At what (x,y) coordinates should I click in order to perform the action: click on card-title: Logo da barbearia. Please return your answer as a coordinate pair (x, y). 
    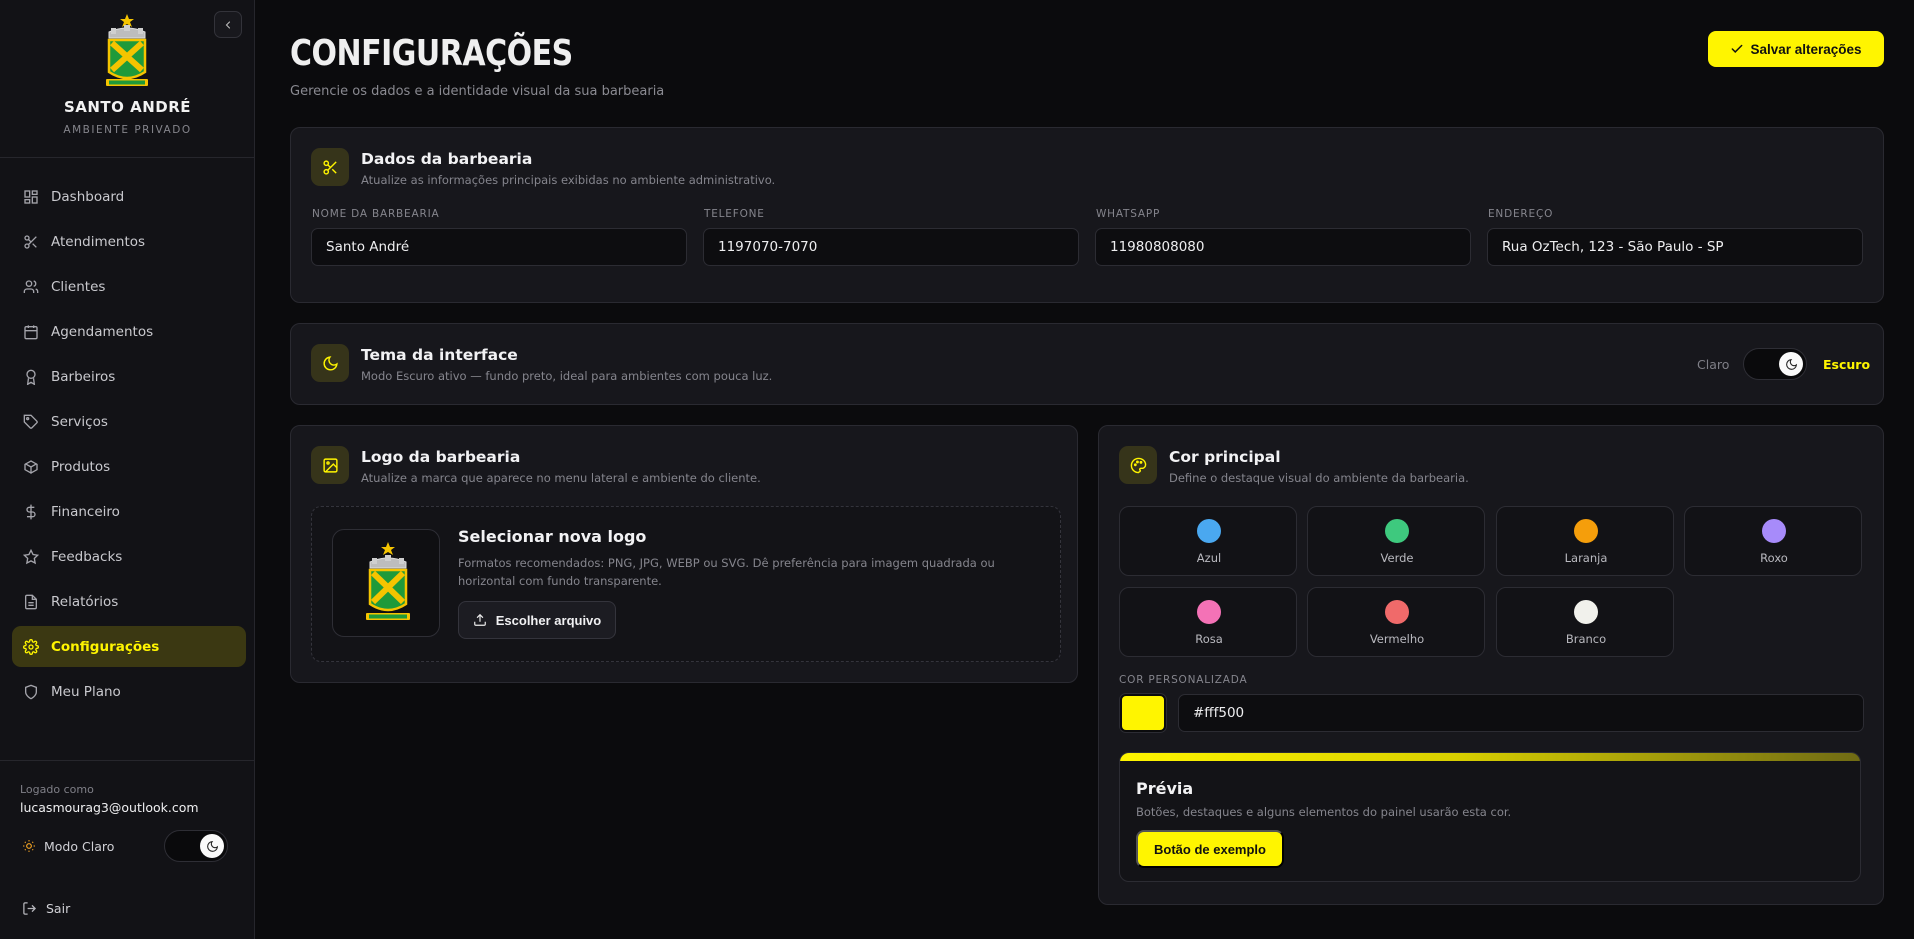
    Looking at the image, I should click on (441, 457).